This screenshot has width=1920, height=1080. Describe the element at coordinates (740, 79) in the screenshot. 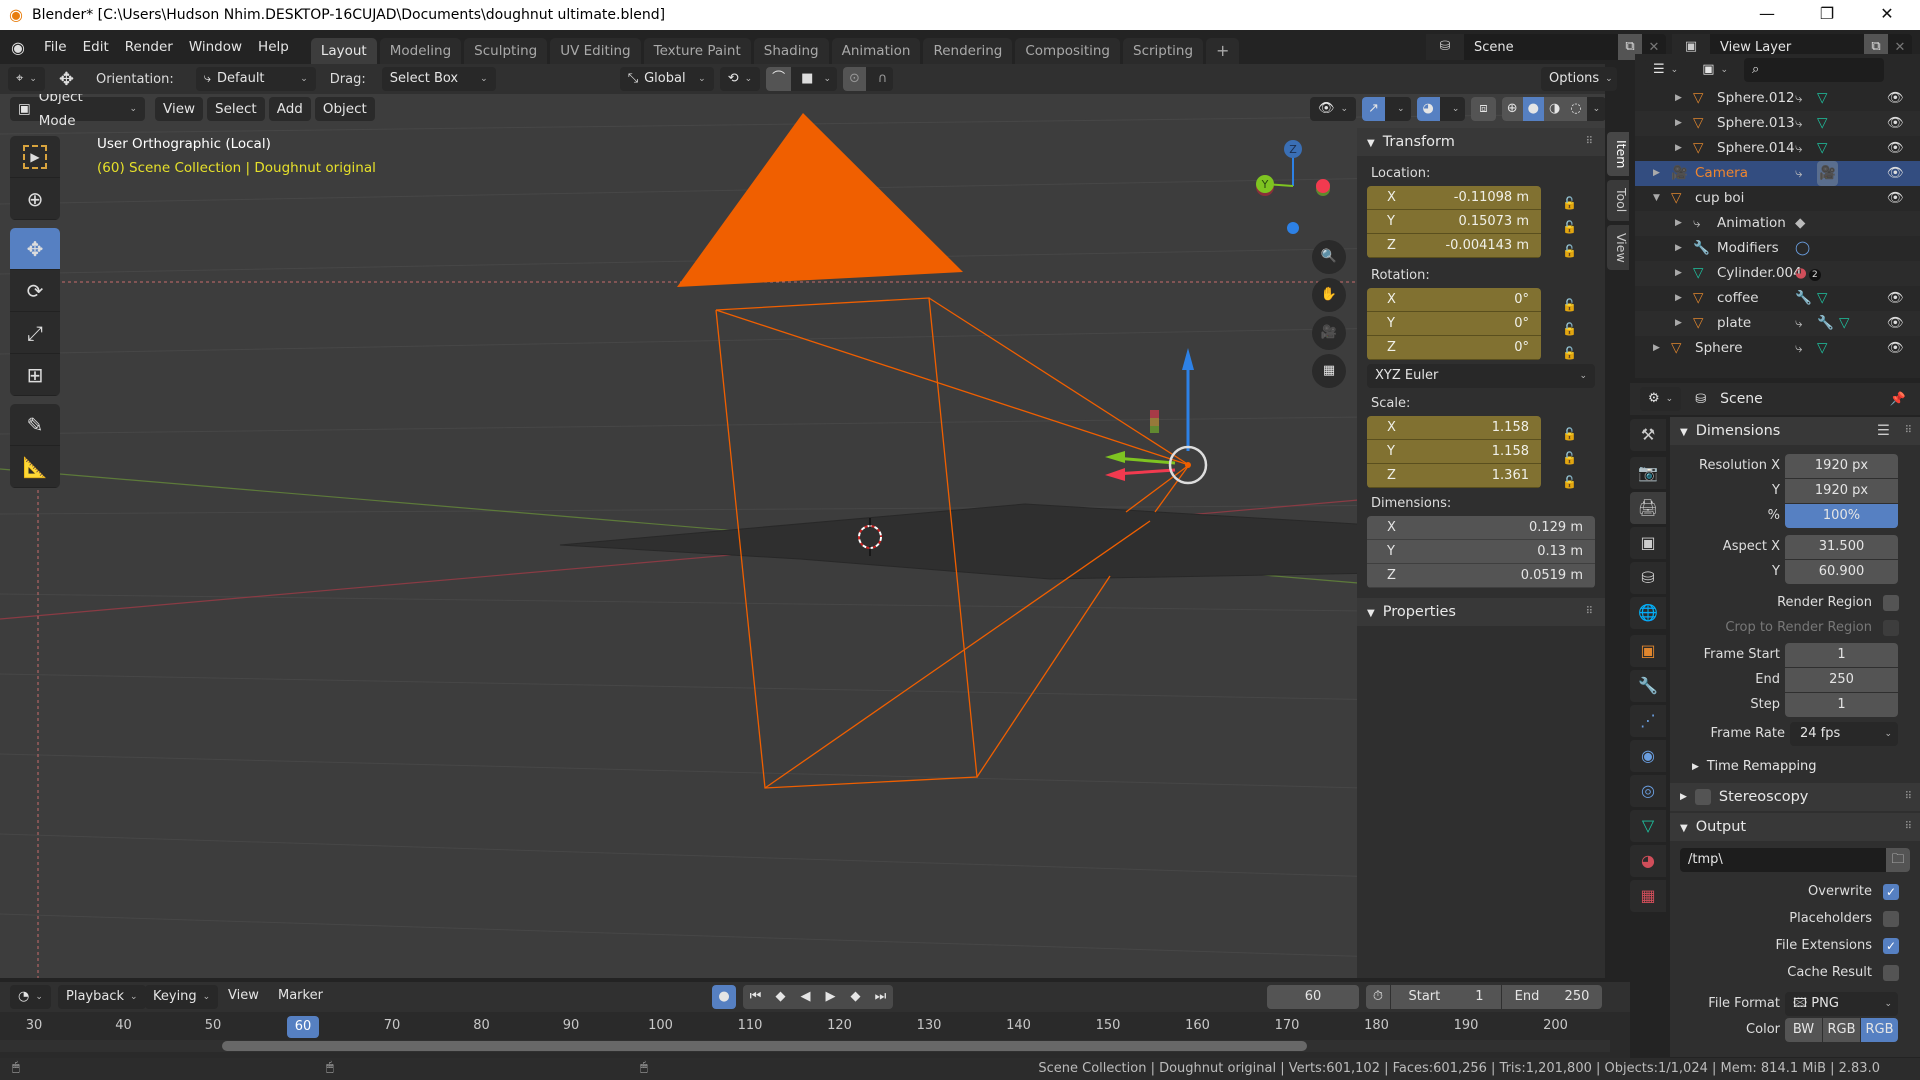

I see `pivot-point-dropdown: ⟲ ⌄` at that location.